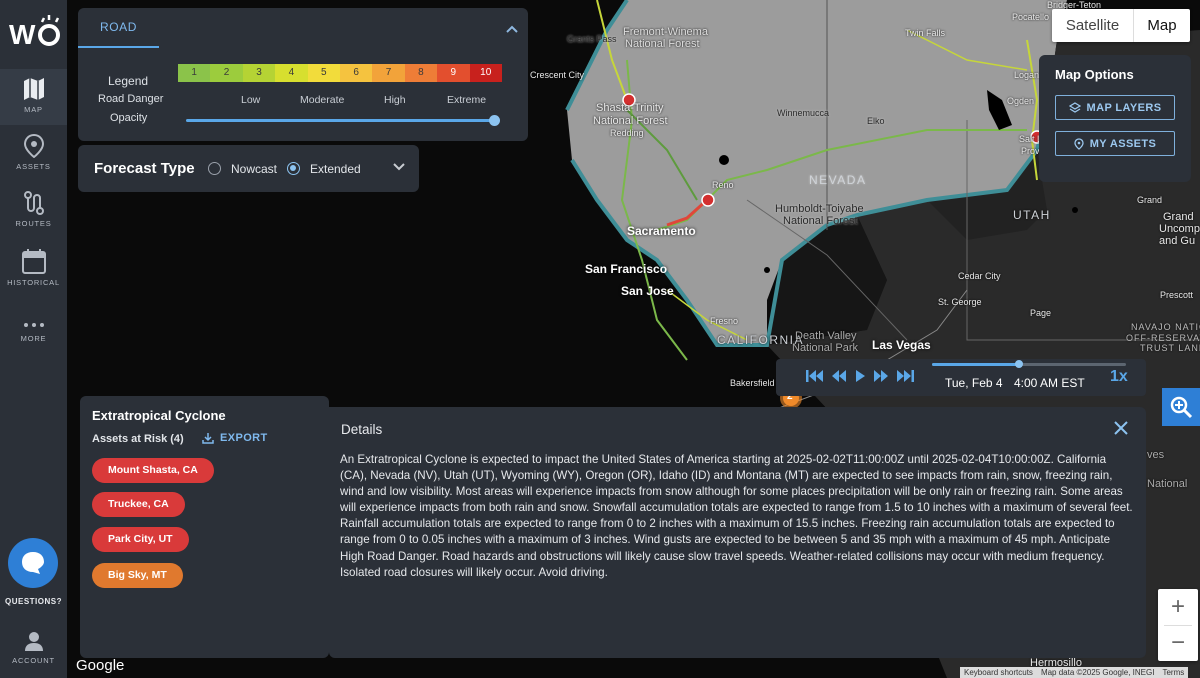 The width and height of the screenshot is (1200, 678). Describe the element at coordinates (626, 269) in the screenshot. I see `map-label: San Francisco` at that location.